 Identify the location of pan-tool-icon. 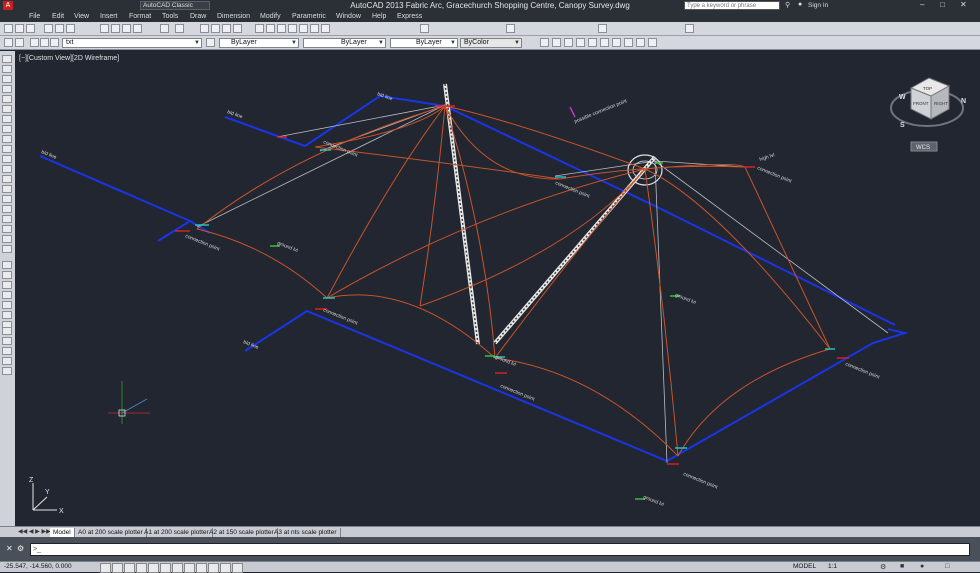
(7, 331).